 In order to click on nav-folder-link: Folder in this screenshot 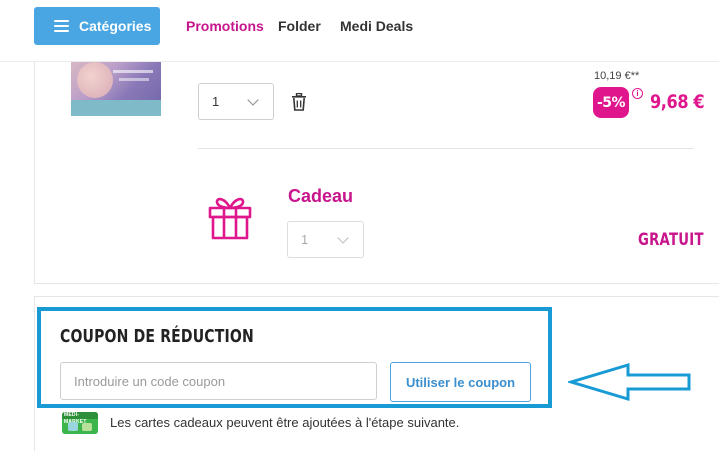, I will do `click(299, 26)`.